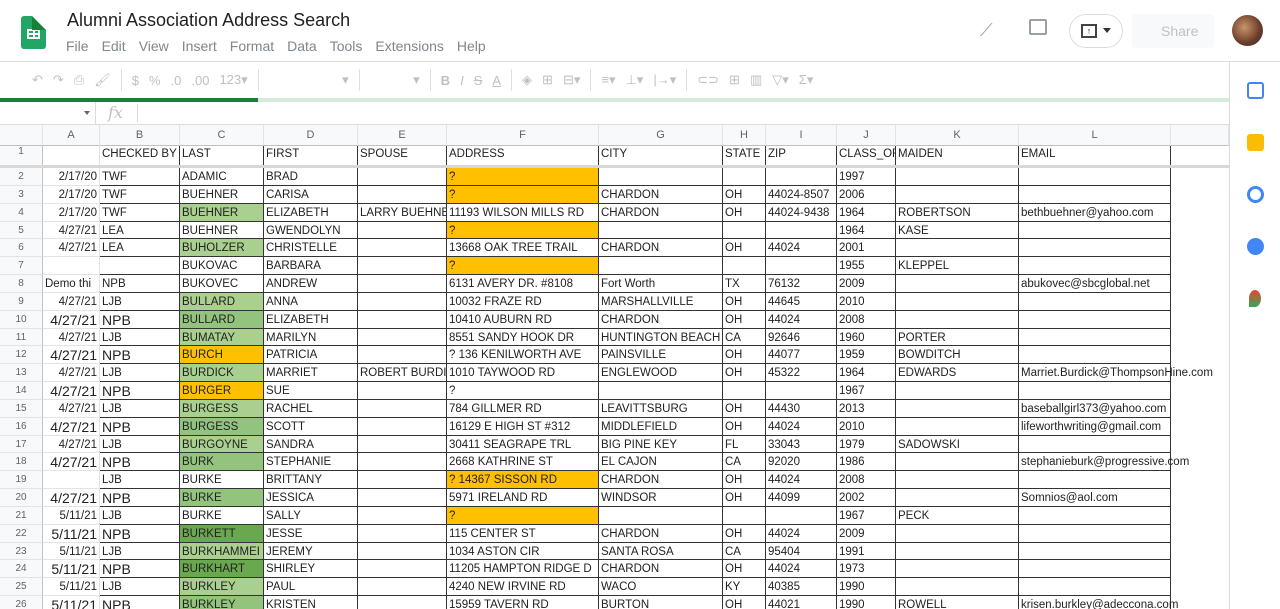 The width and height of the screenshot is (1280, 609). What do you see at coordinates (523, 498) in the screenshot?
I see `cell-F20: 5971 IRELAND RD` at bounding box center [523, 498].